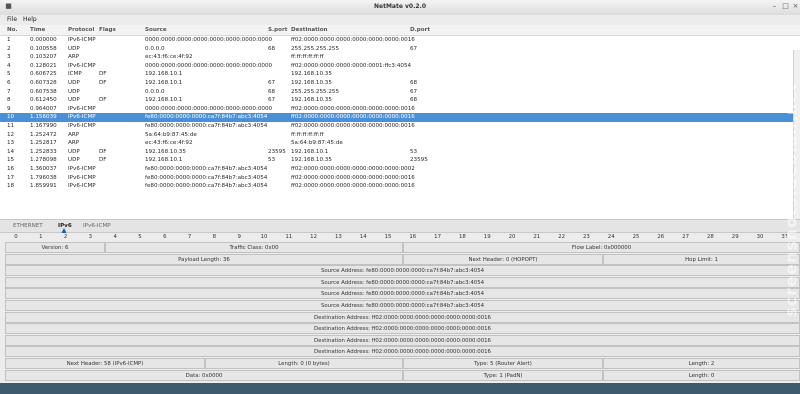 The width and height of the screenshot is (800, 394). I want to click on col-time-cell: 0.000000, so click(43, 40).